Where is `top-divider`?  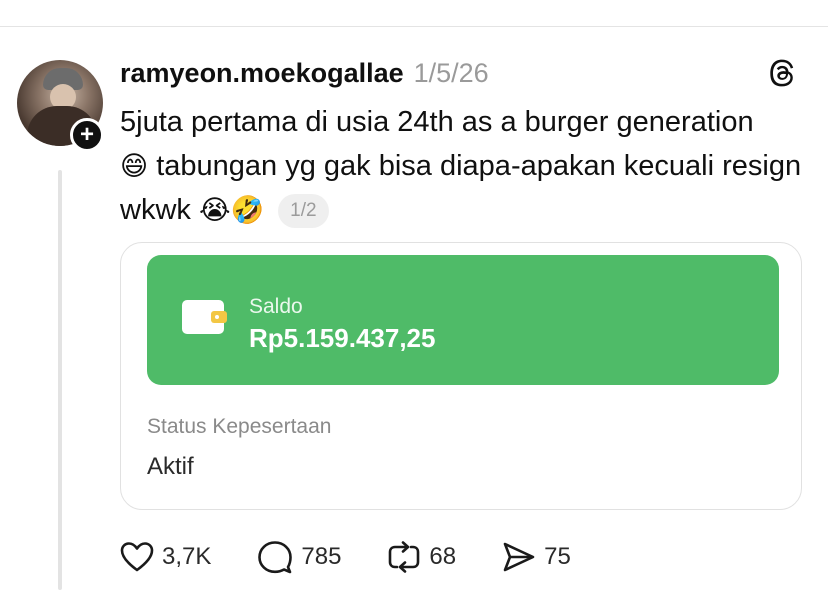 top-divider is located at coordinates (414, 26).